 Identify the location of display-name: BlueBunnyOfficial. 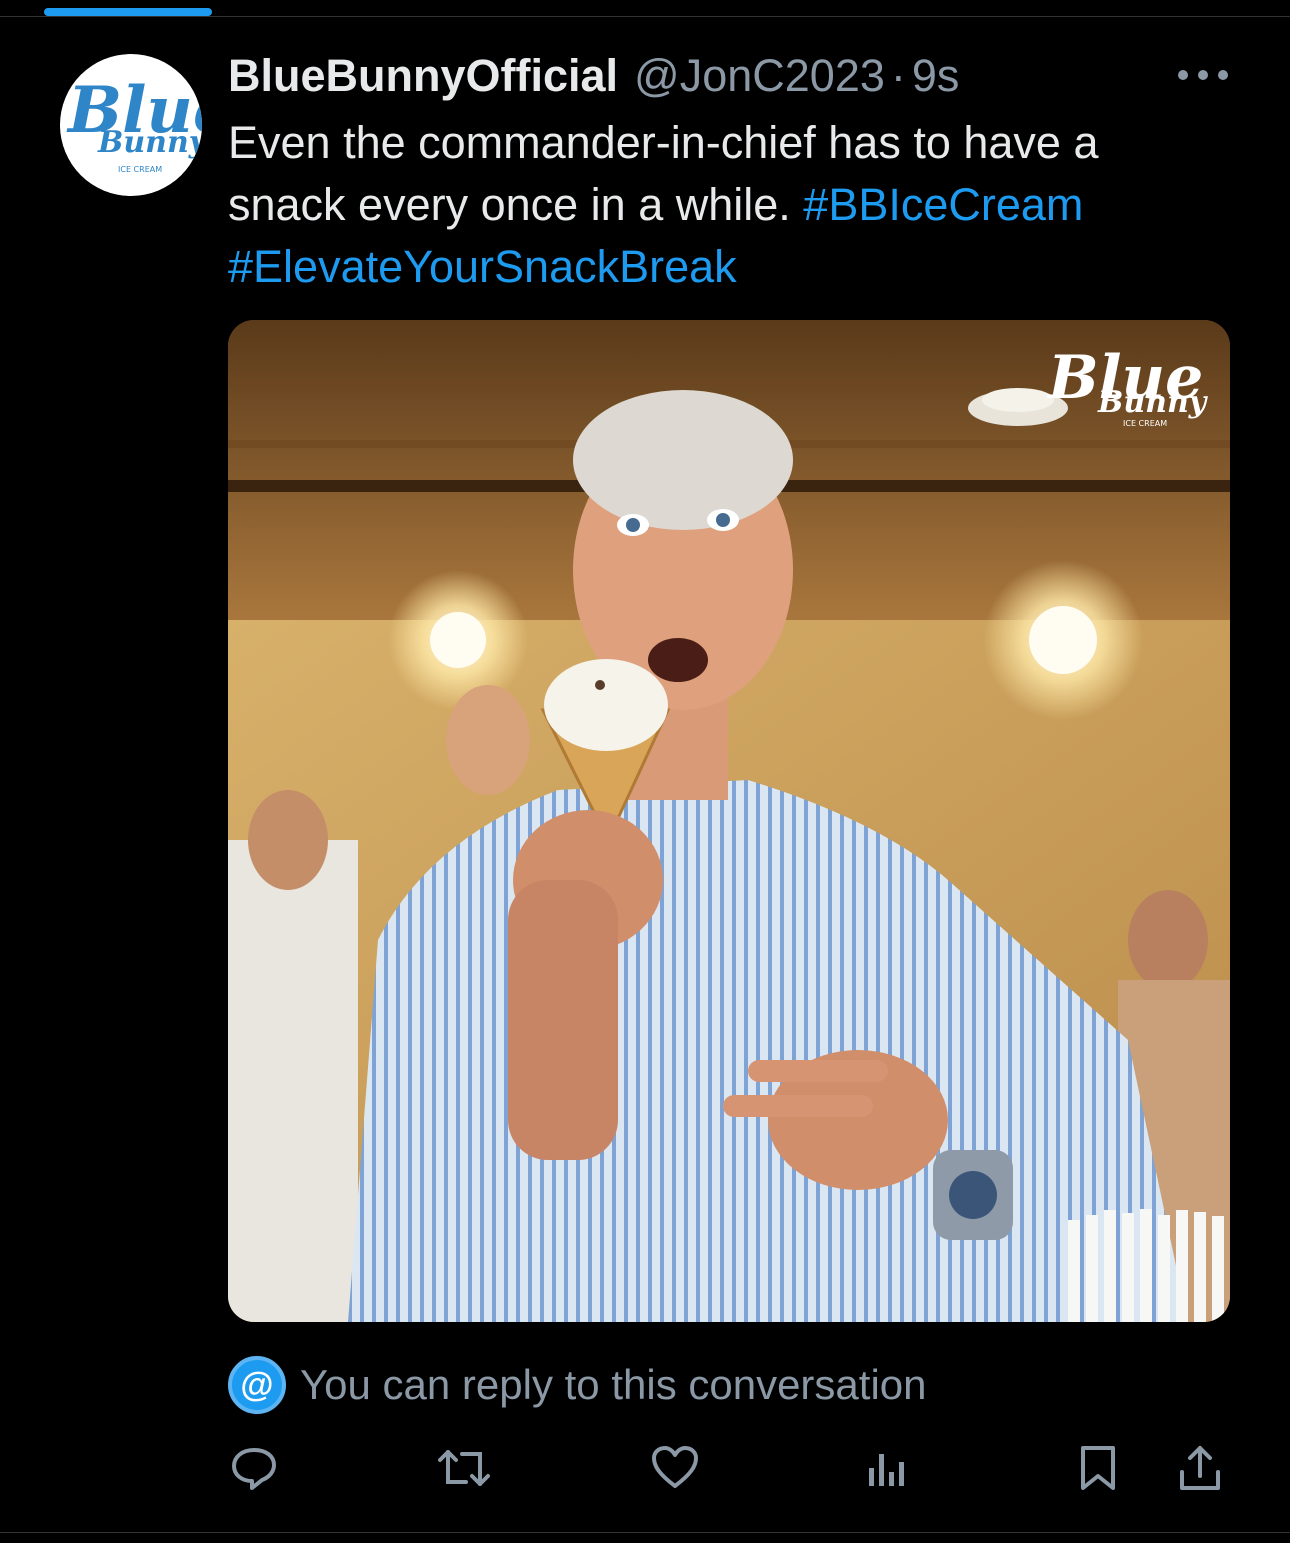
(423, 76).